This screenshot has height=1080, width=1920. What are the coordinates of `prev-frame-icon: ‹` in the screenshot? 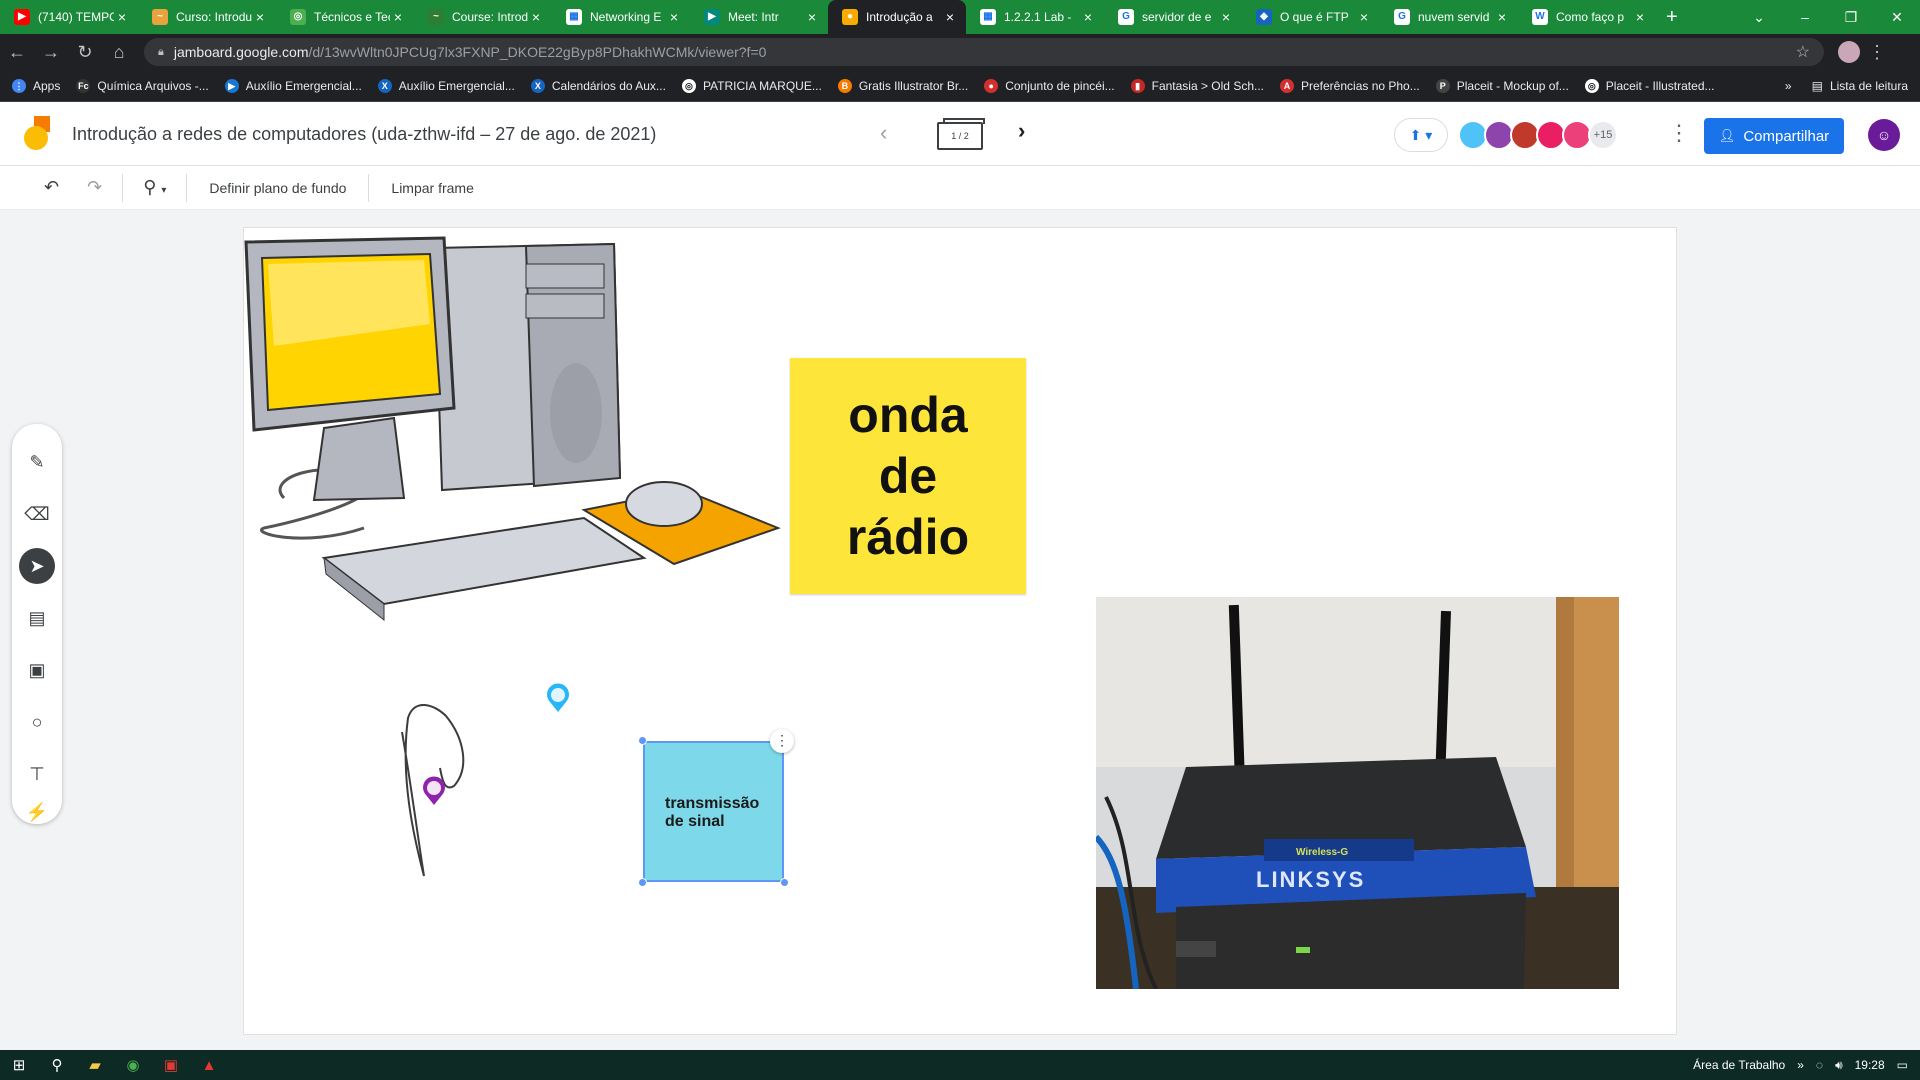 It's located at (883, 133).